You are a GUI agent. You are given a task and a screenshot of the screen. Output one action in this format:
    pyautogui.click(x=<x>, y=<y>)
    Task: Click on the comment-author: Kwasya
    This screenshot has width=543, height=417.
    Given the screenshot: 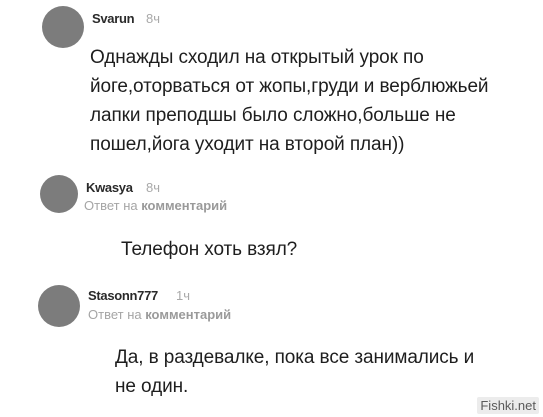 What is the action you would take?
    pyautogui.click(x=109, y=187)
    